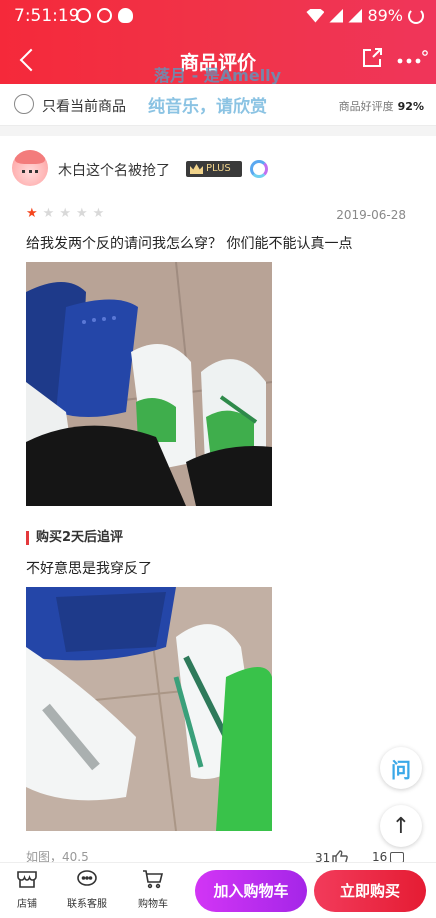 This screenshot has width=436, height=918. What do you see at coordinates (416, 15) in the screenshot?
I see `battery-icon` at bounding box center [416, 15].